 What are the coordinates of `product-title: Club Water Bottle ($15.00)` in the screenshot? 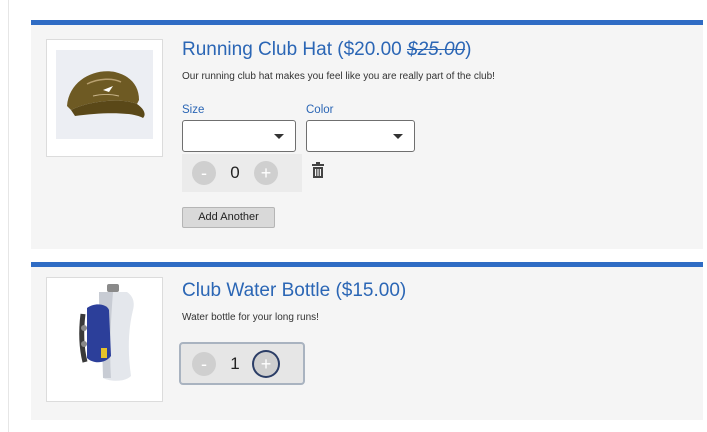 It's located at (294, 291).